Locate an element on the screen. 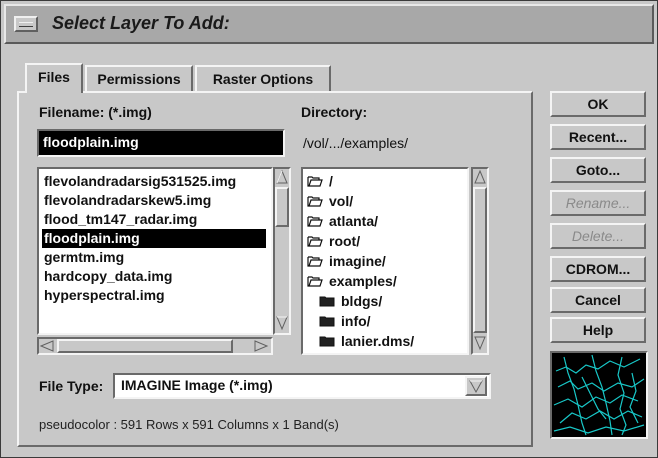  directory-list-item: / is located at coordinates (320, 181).